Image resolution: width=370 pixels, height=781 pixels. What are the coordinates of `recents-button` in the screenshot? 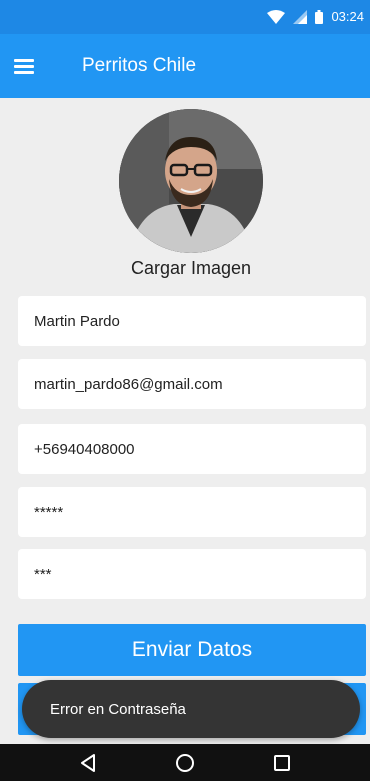 It's located at (282, 762).